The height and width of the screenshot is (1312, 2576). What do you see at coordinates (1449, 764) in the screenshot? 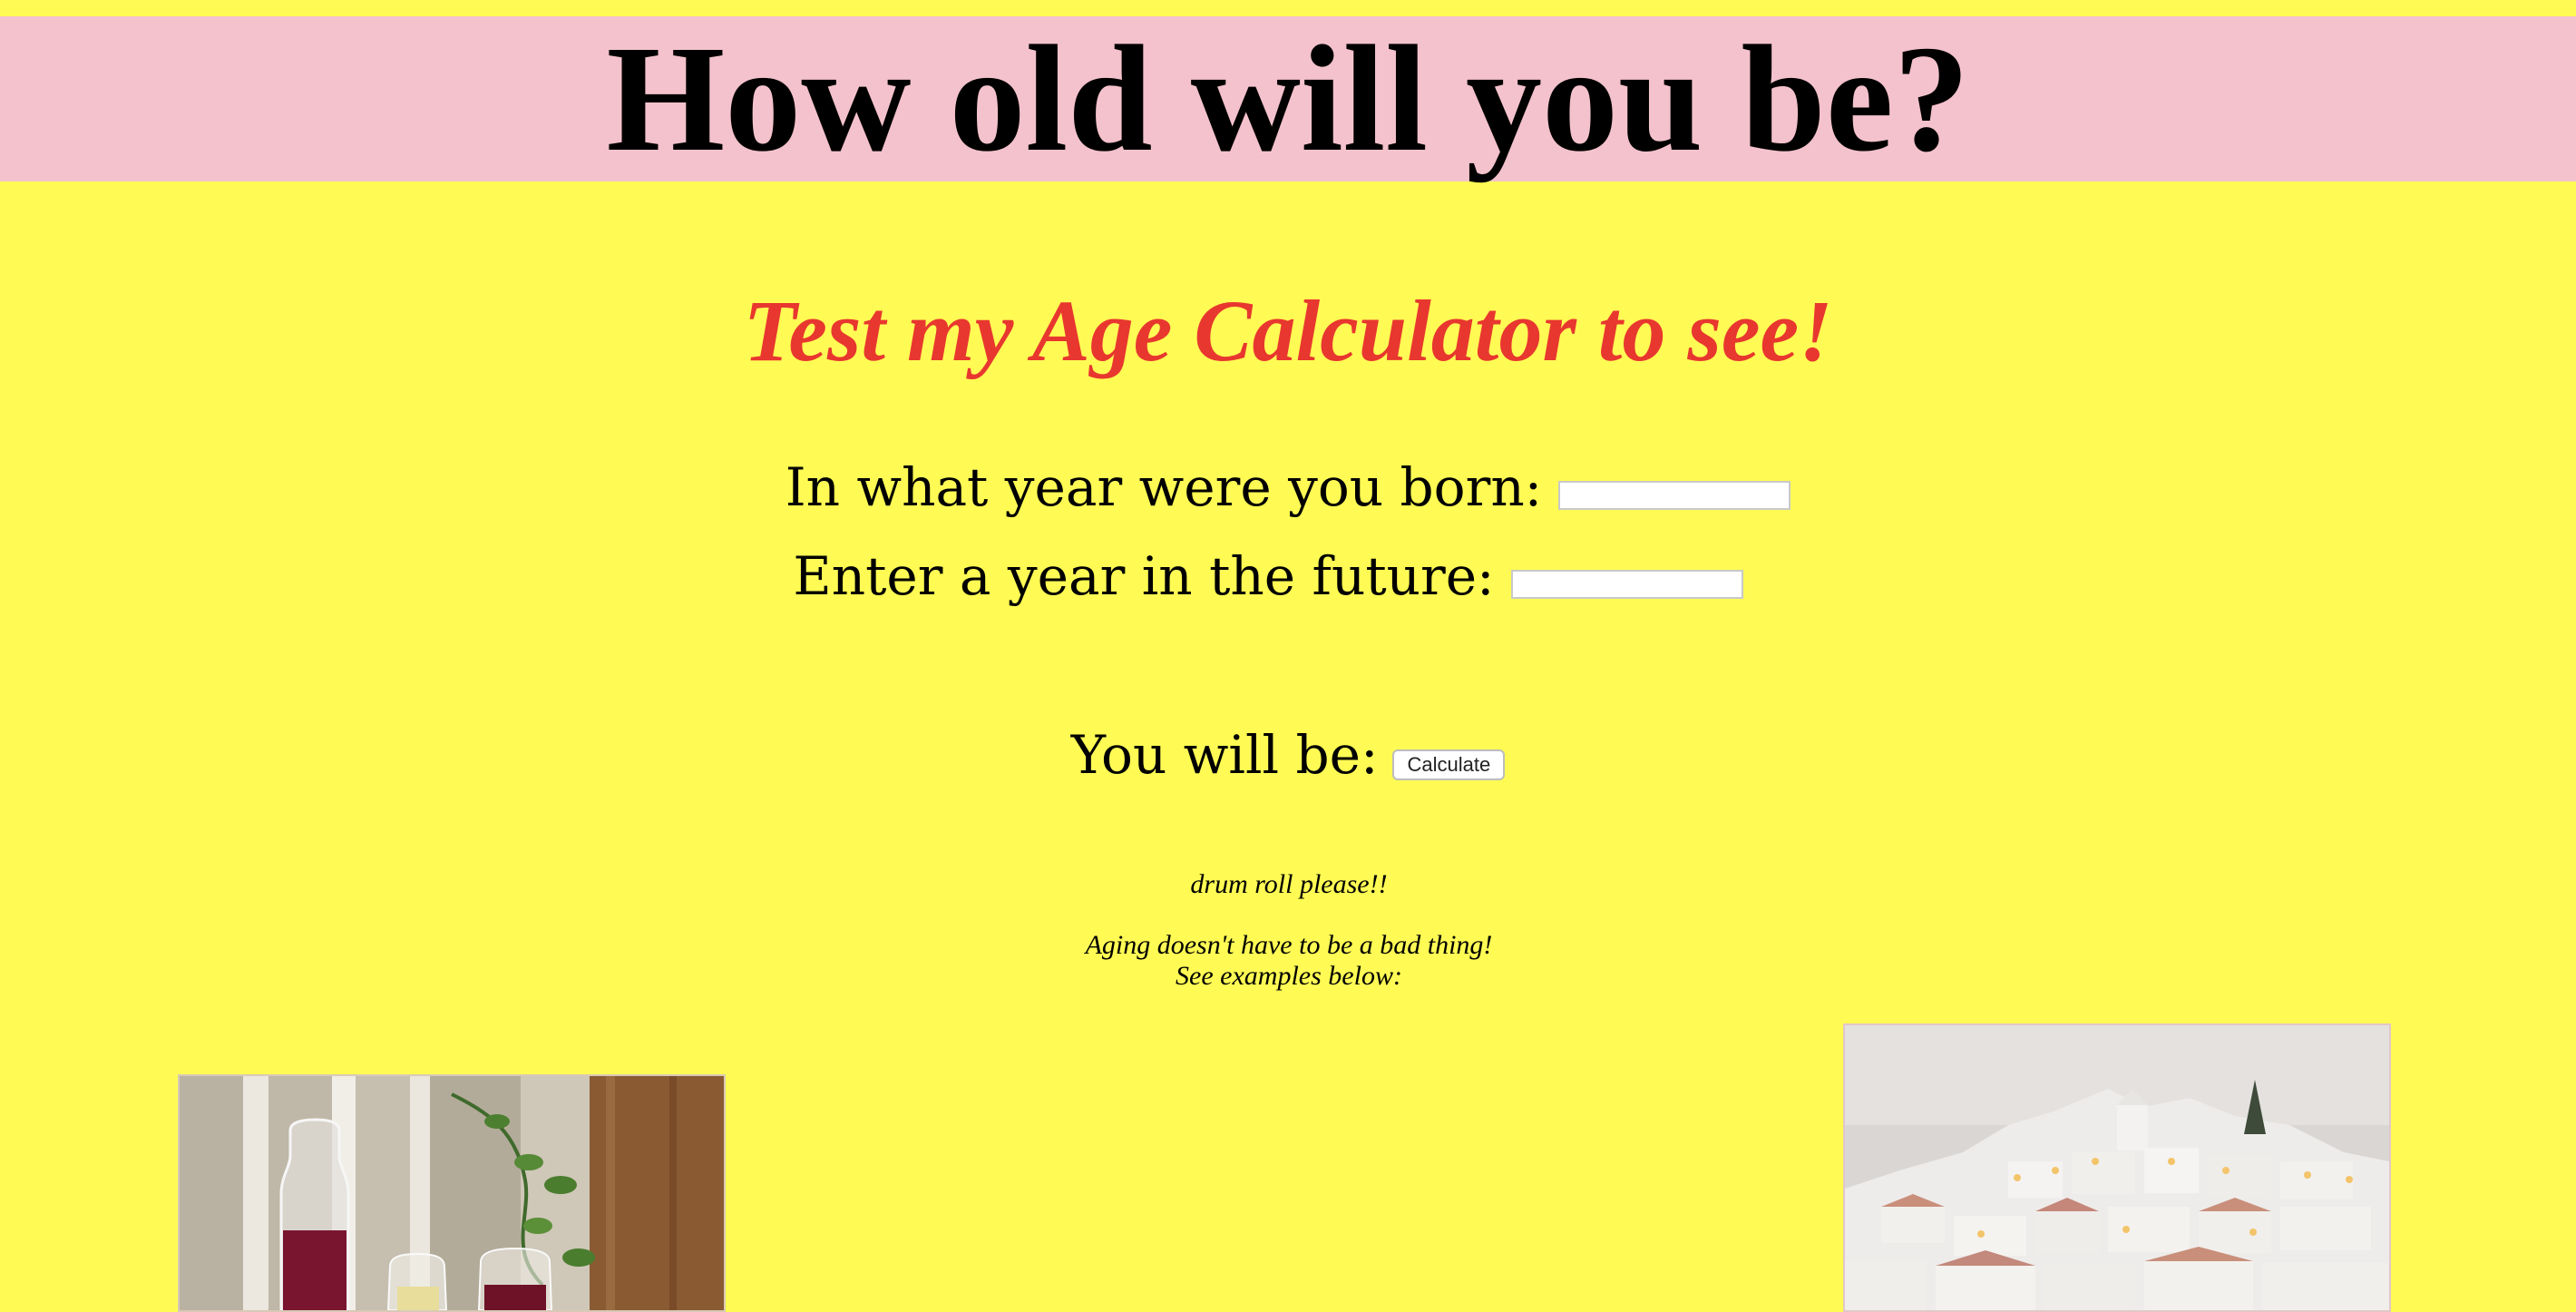
I see `calculate-button: Calculate` at bounding box center [1449, 764].